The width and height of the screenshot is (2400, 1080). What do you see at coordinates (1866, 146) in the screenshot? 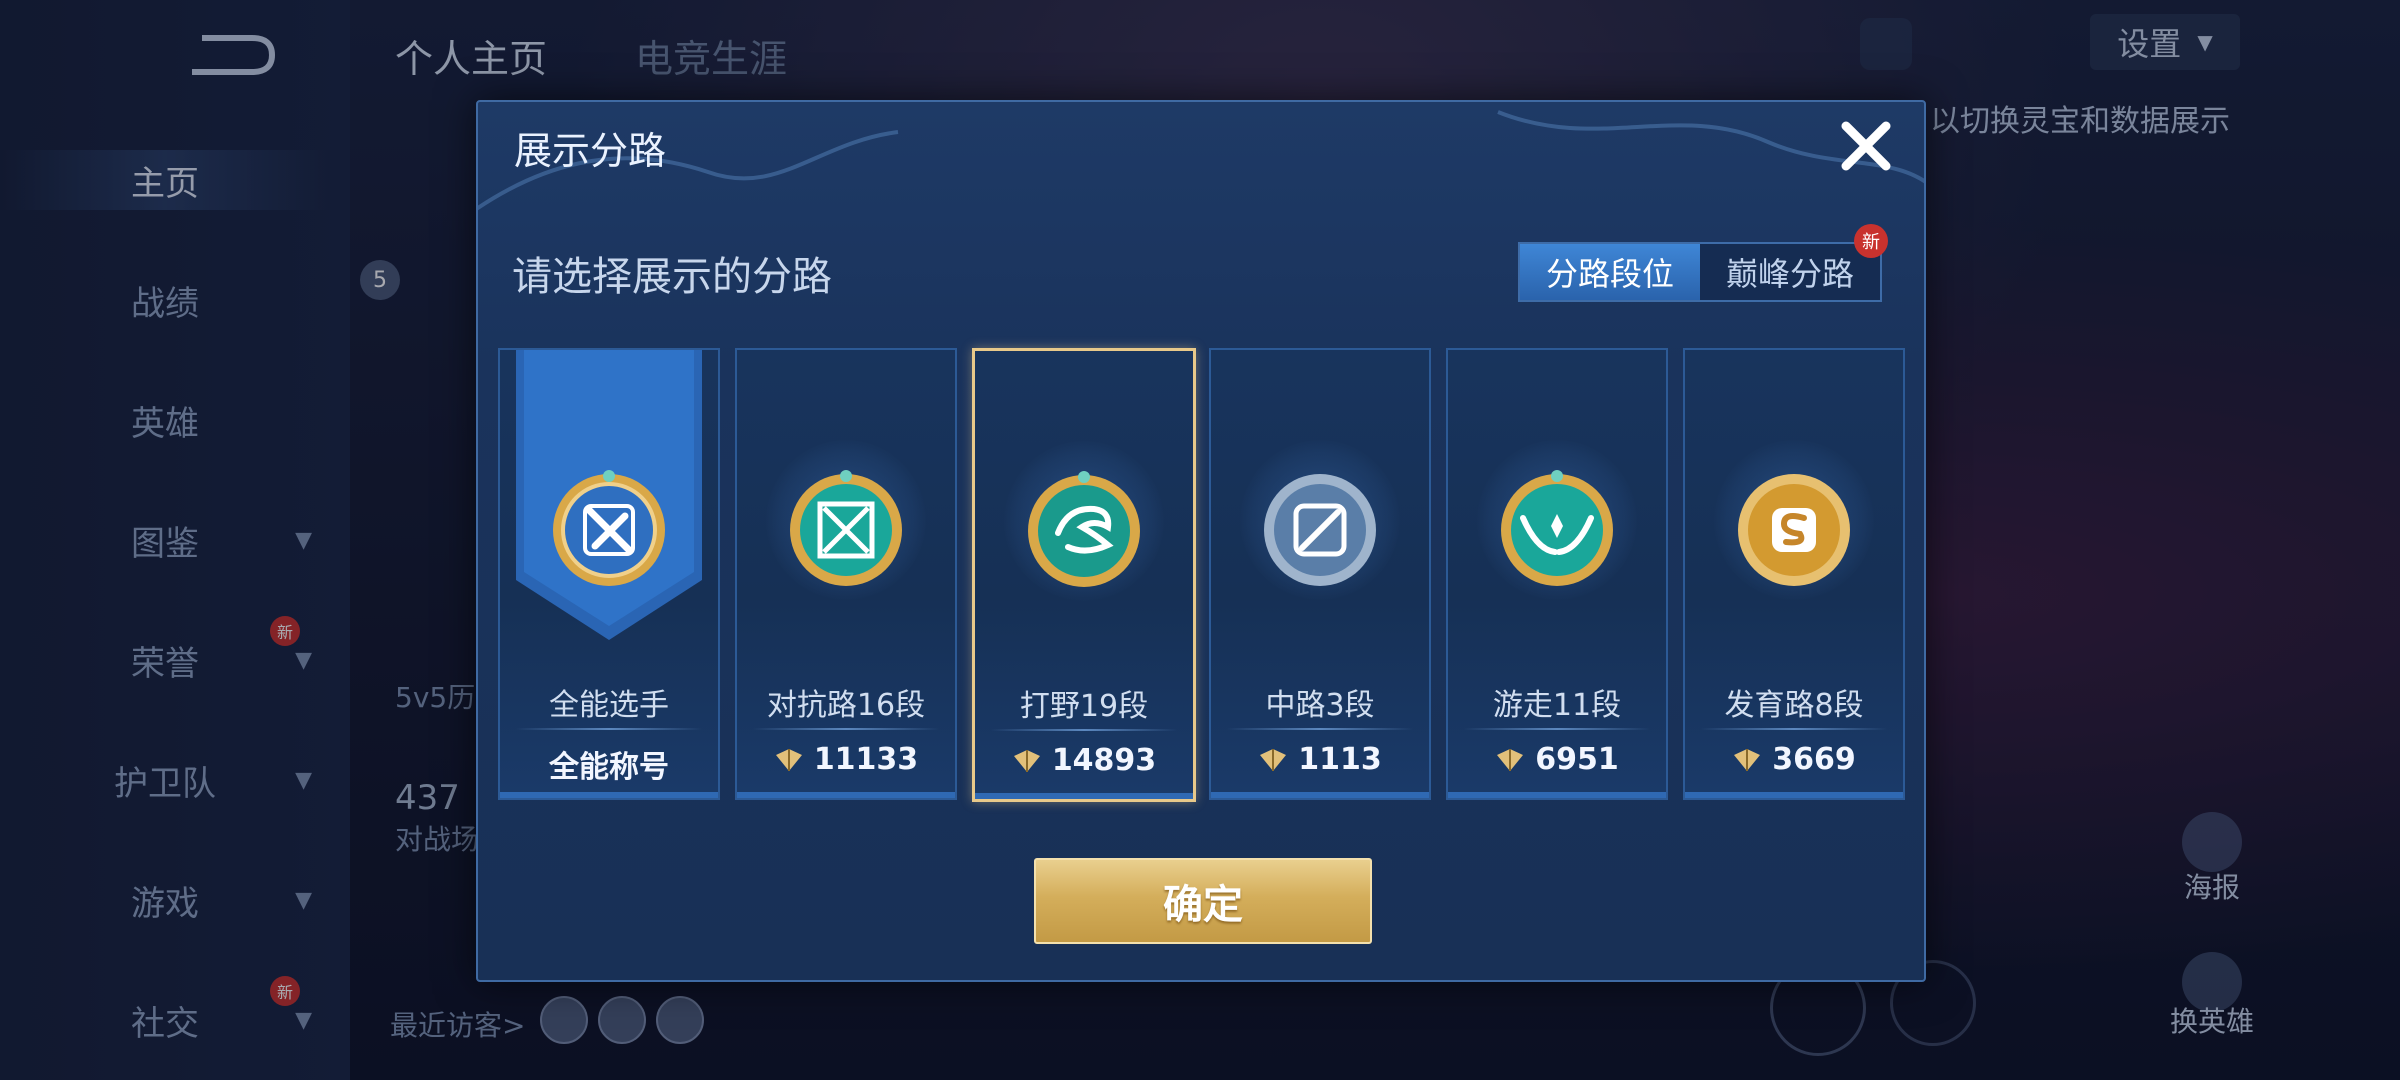
I see `close-icon` at bounding box center [1866, 146].